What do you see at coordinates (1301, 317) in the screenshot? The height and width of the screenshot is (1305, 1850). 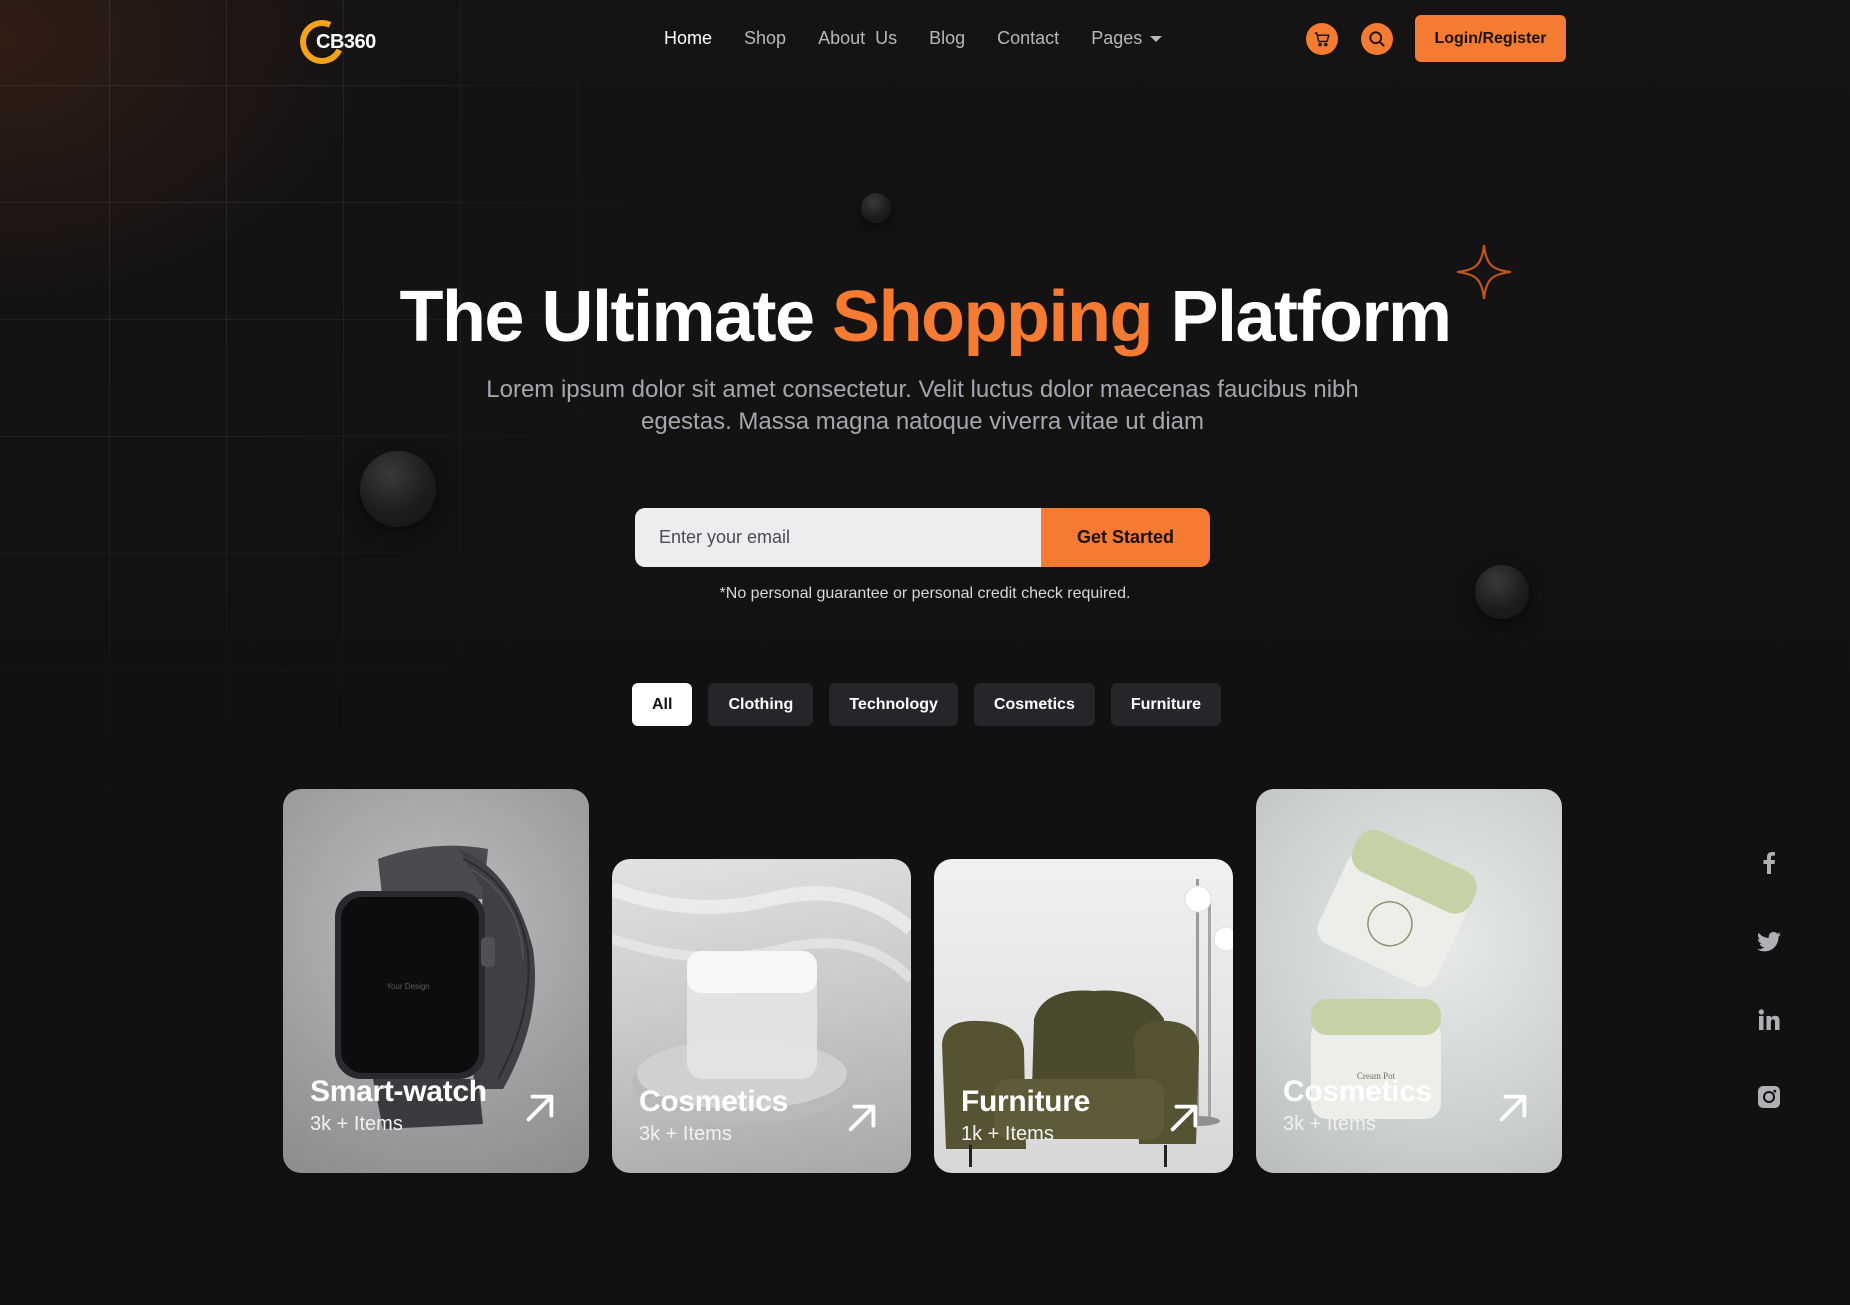 I see `hero-title-end: Platform` at bounding box center [1301, 317].